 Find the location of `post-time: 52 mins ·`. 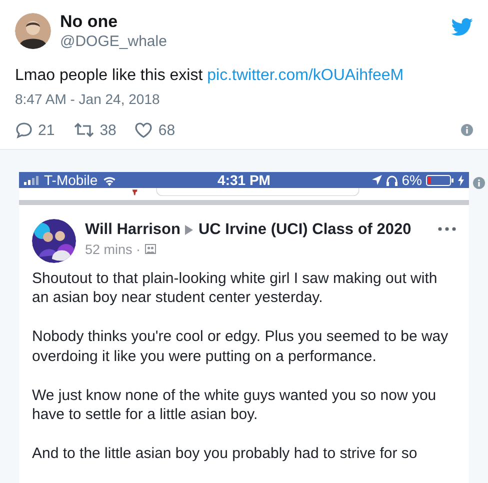

post-time: 52 mins · is located at coordinates (113, 249).